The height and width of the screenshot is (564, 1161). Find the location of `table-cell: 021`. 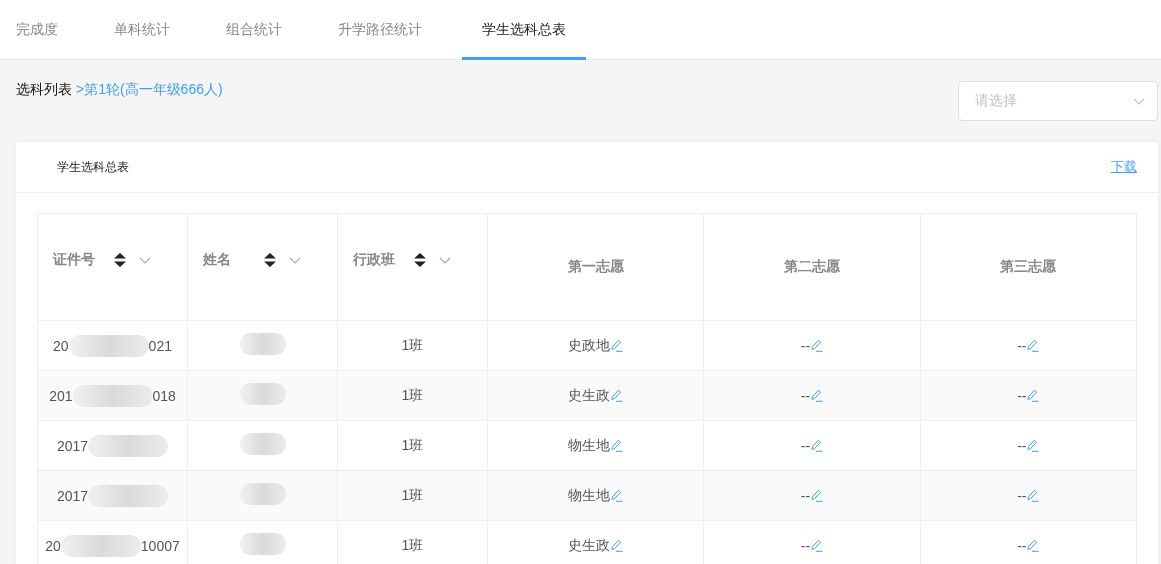

table-cell: 021 is located at coordinates (160, 345).